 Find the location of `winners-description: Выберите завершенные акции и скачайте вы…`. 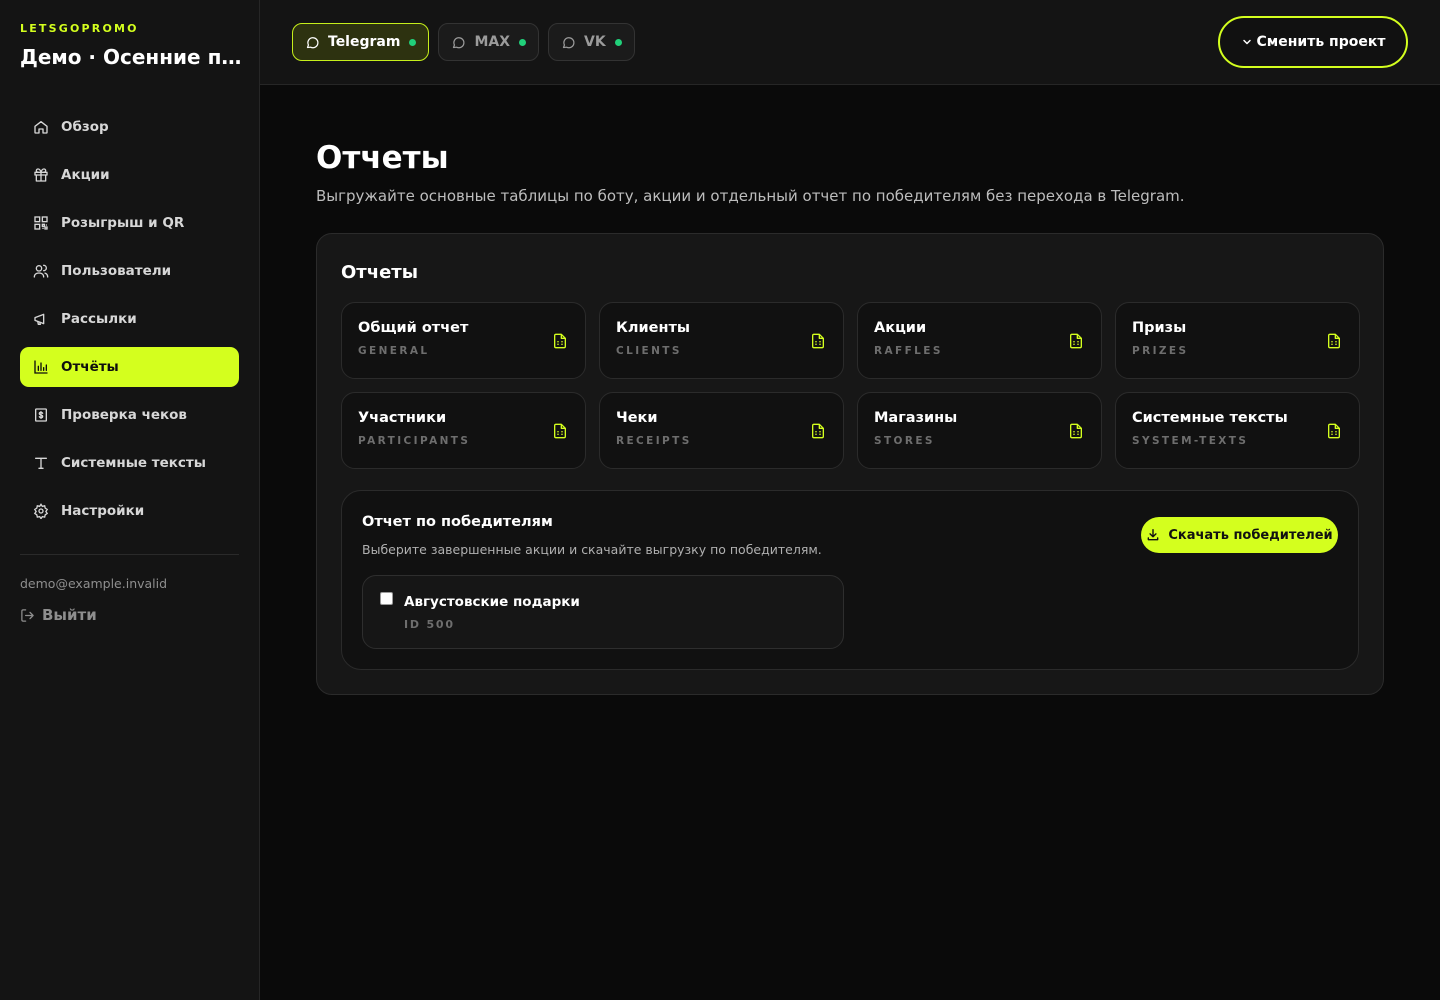

winners-description: Выберите завершенные акции и скачайте вы… is located at coordinates (592, 549).